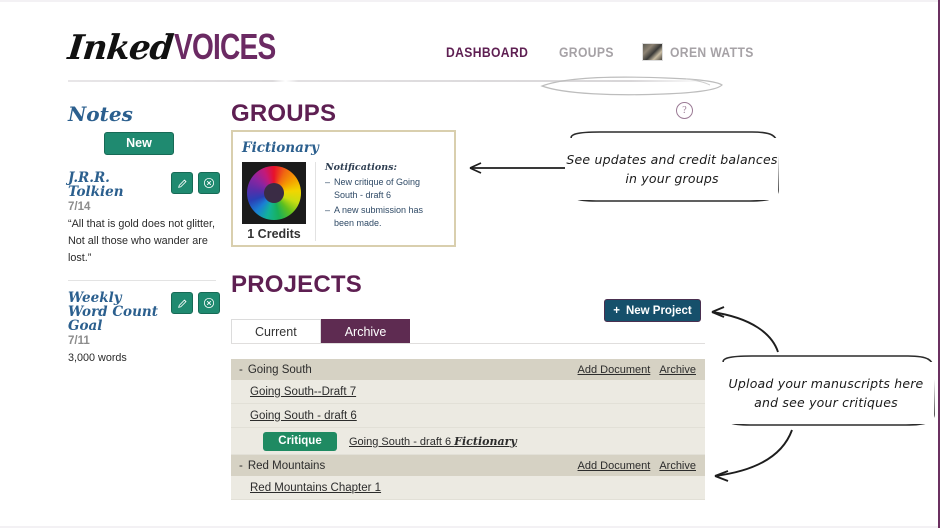 Image resolution: width=940 pixels, height=528 pixels. I want to click on note-date: 7/14, so click(79, 207).